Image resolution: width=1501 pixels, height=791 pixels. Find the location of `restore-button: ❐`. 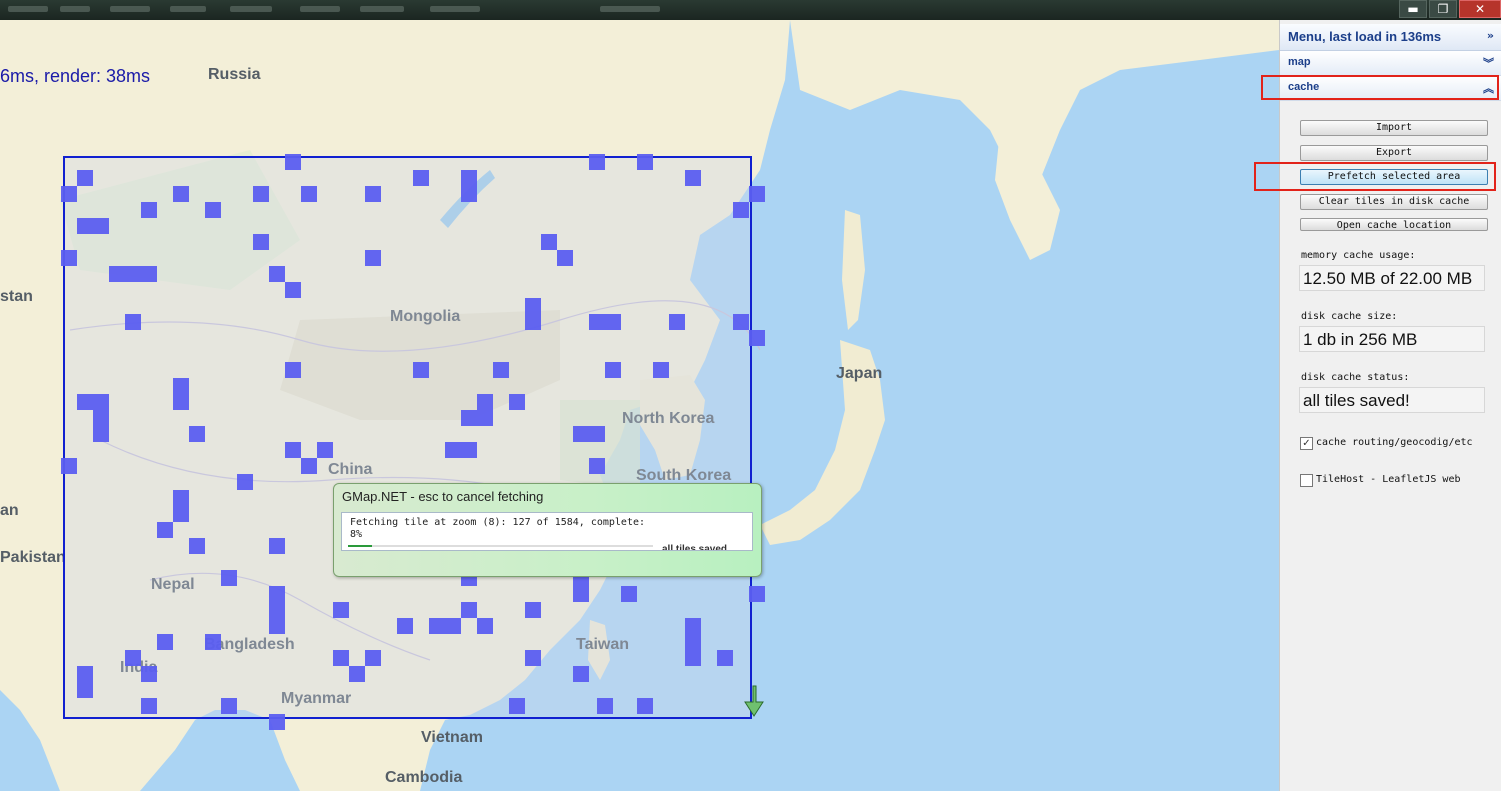

restore-button: ❐ is located at coordinates (1443, 9).